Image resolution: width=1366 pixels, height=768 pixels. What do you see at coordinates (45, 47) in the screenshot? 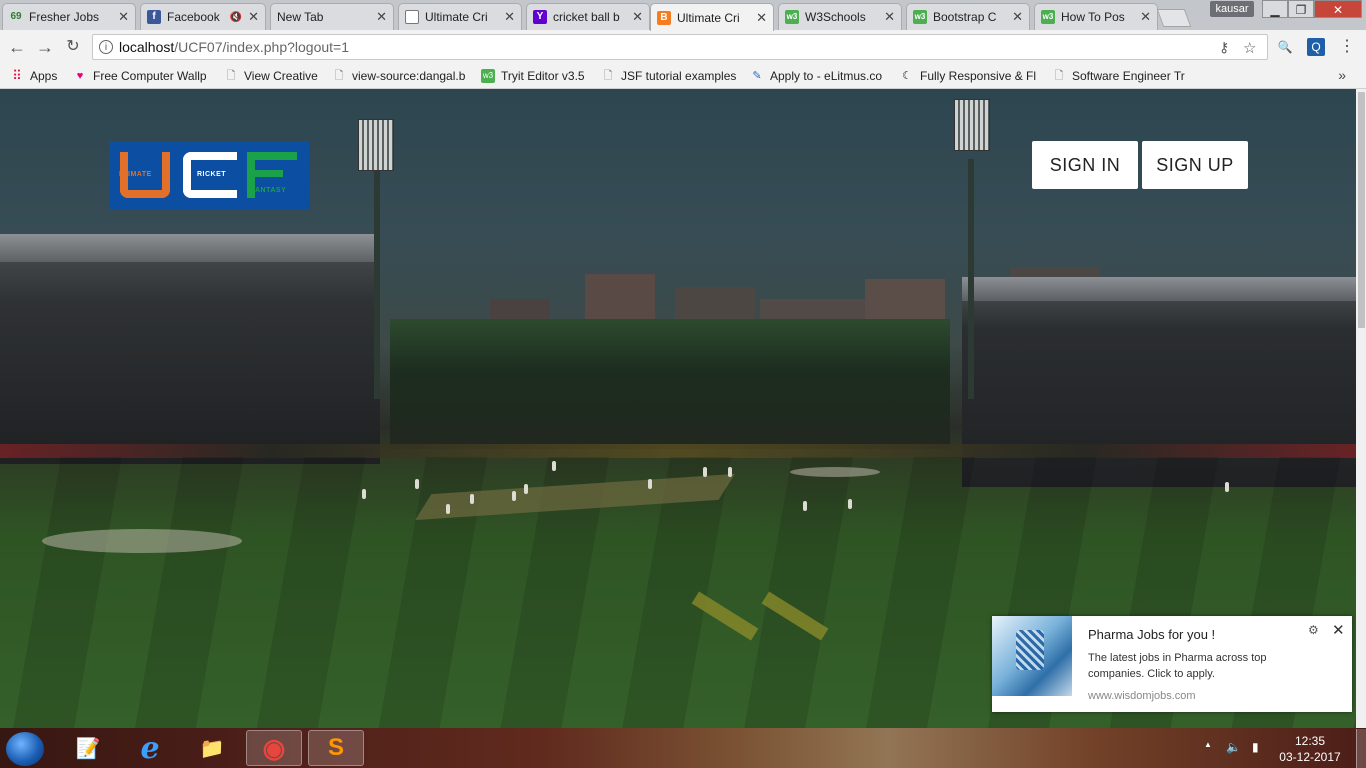
I see `forward-arrow-icon: →` at bounding box center [45, 47].